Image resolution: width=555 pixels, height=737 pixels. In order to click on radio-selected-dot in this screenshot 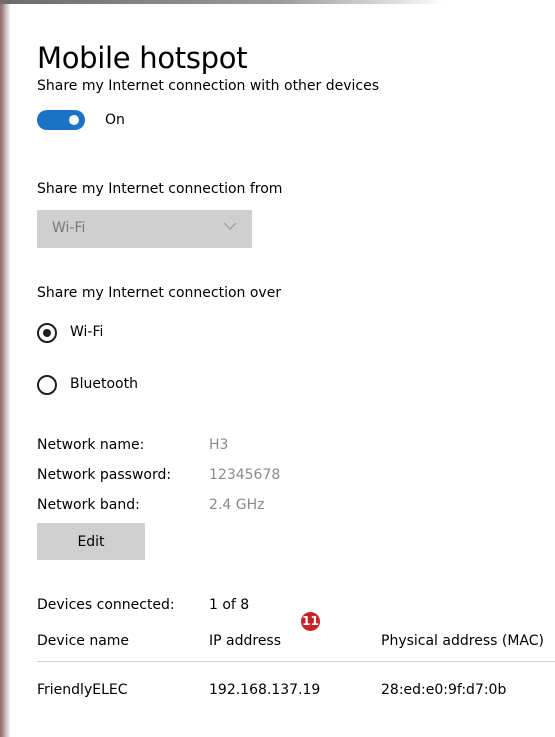, I will do `click(47, 333)`.